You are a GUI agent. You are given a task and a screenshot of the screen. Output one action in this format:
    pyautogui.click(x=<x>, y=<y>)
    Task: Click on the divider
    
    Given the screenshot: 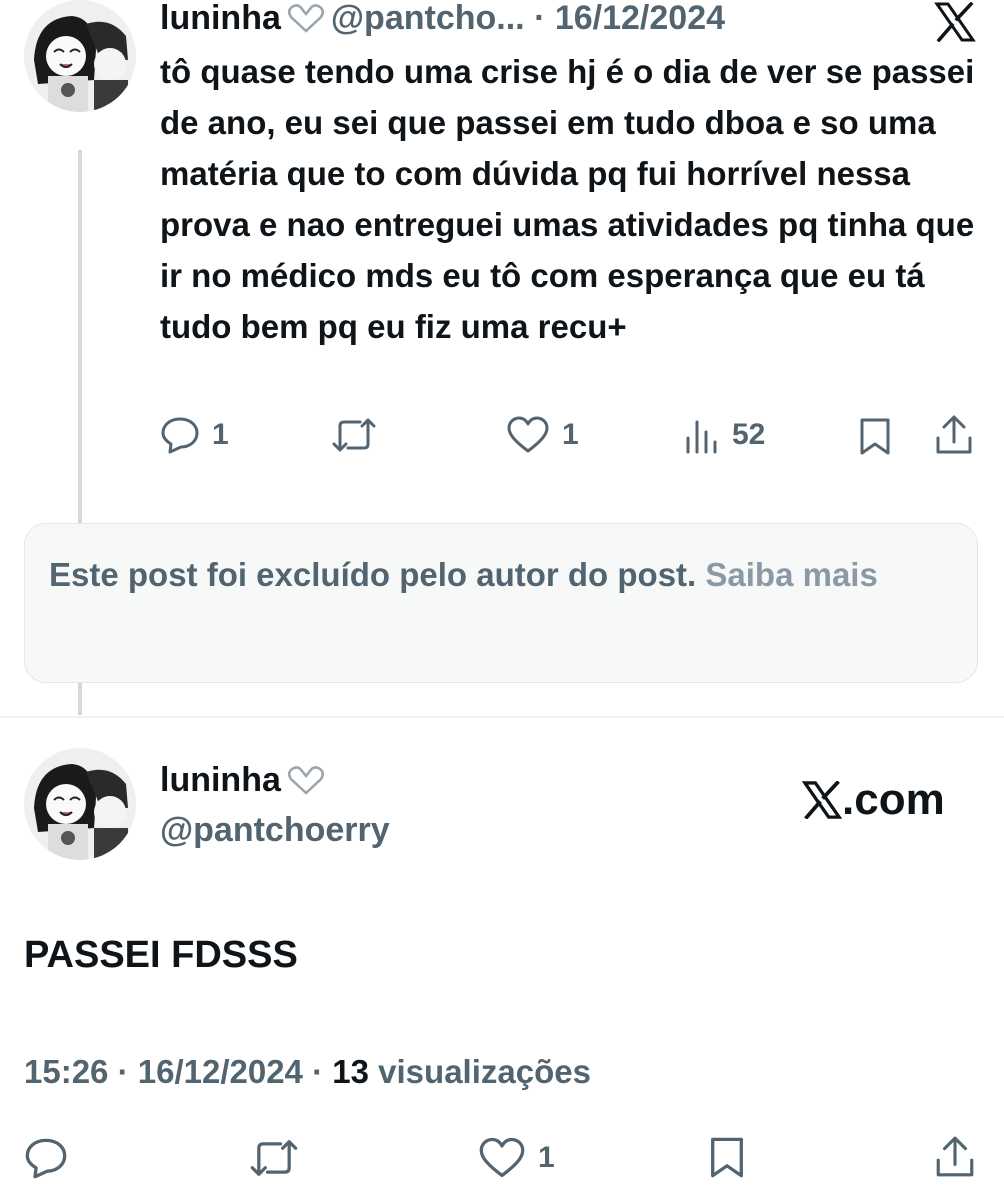 What is the action you would take?
    pyautogui.click(x=502, y=717)
    